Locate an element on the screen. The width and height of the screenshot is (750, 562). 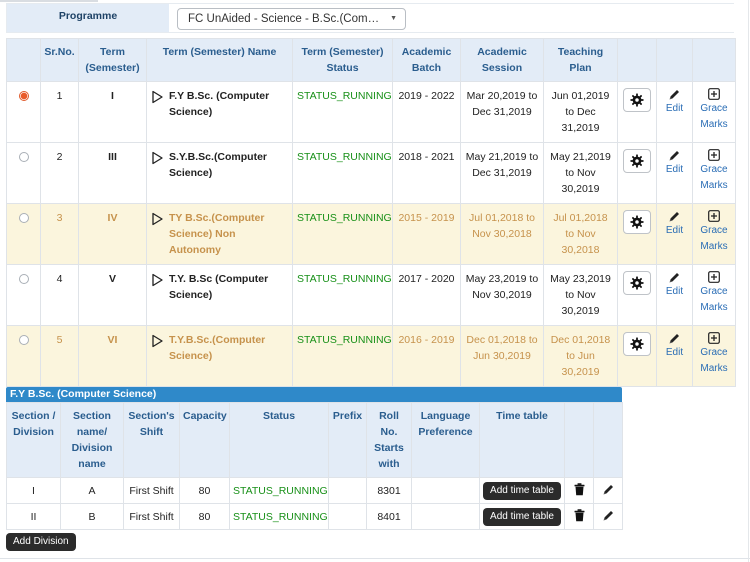
programme-cell: FC UnAided - Science - B.Sc.(Com… ▼ is located at coordinates (451, 18).